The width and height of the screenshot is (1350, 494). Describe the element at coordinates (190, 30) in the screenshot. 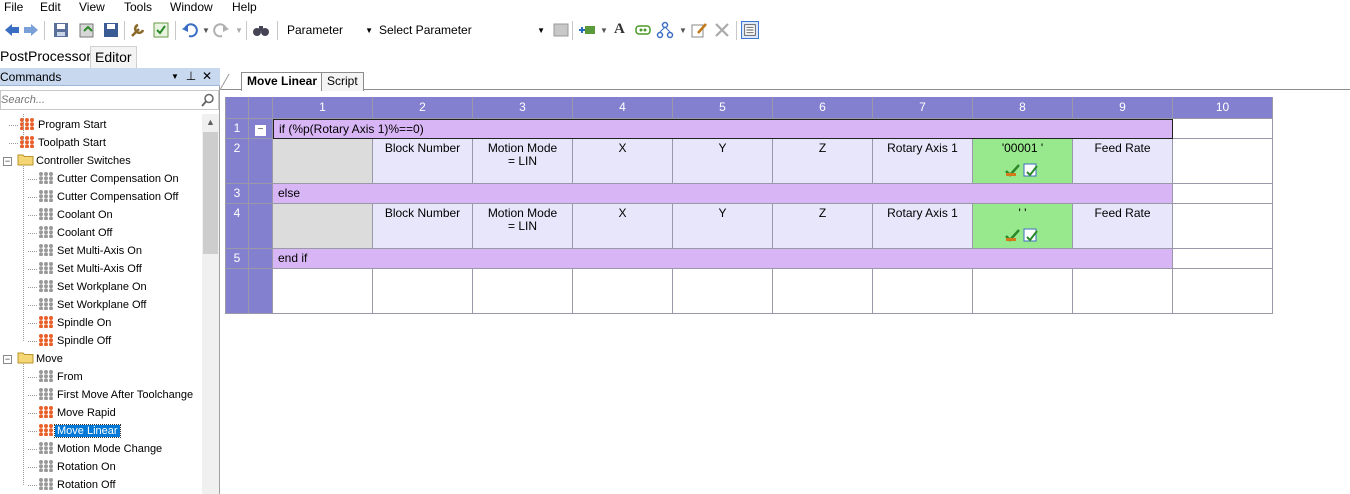

I see `undo-icon` at that location.